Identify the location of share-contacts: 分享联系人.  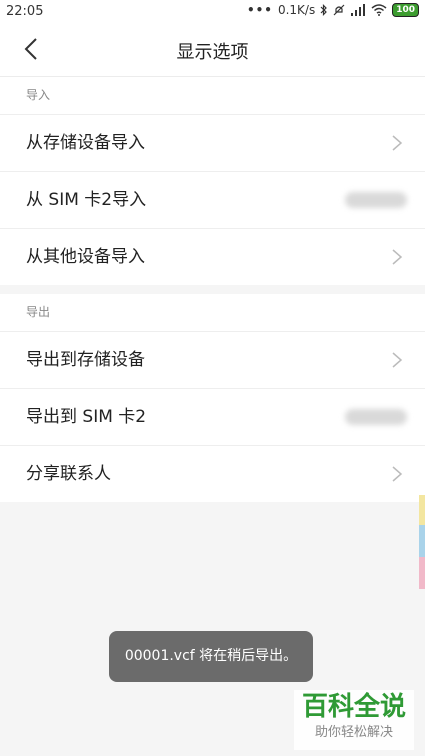
(212, 474).